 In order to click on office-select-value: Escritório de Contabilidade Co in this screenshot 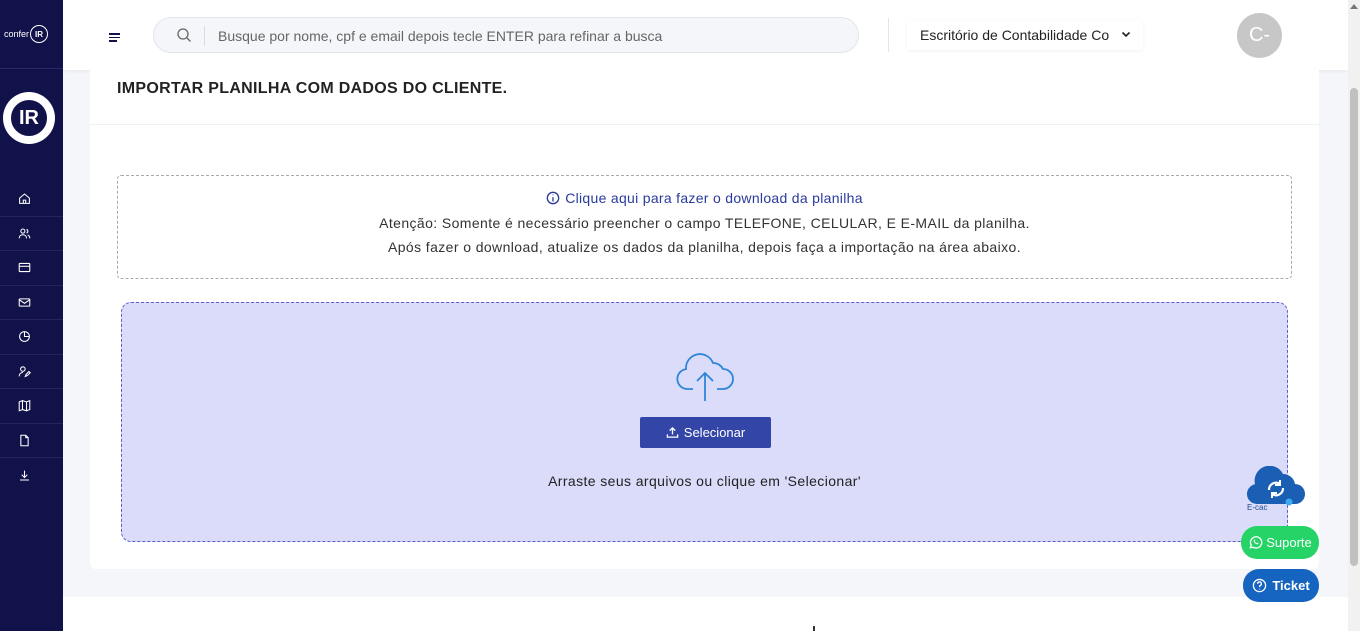, I will do `click(1015, 35)`.